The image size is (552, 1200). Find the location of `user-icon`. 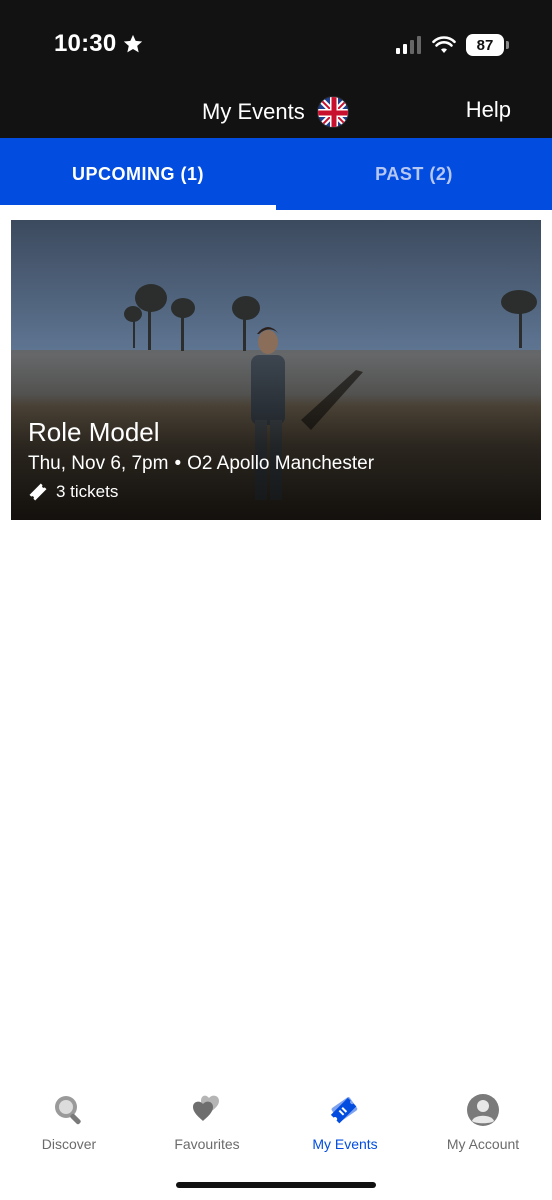

user-icon is located at coordinates (483, 1110).